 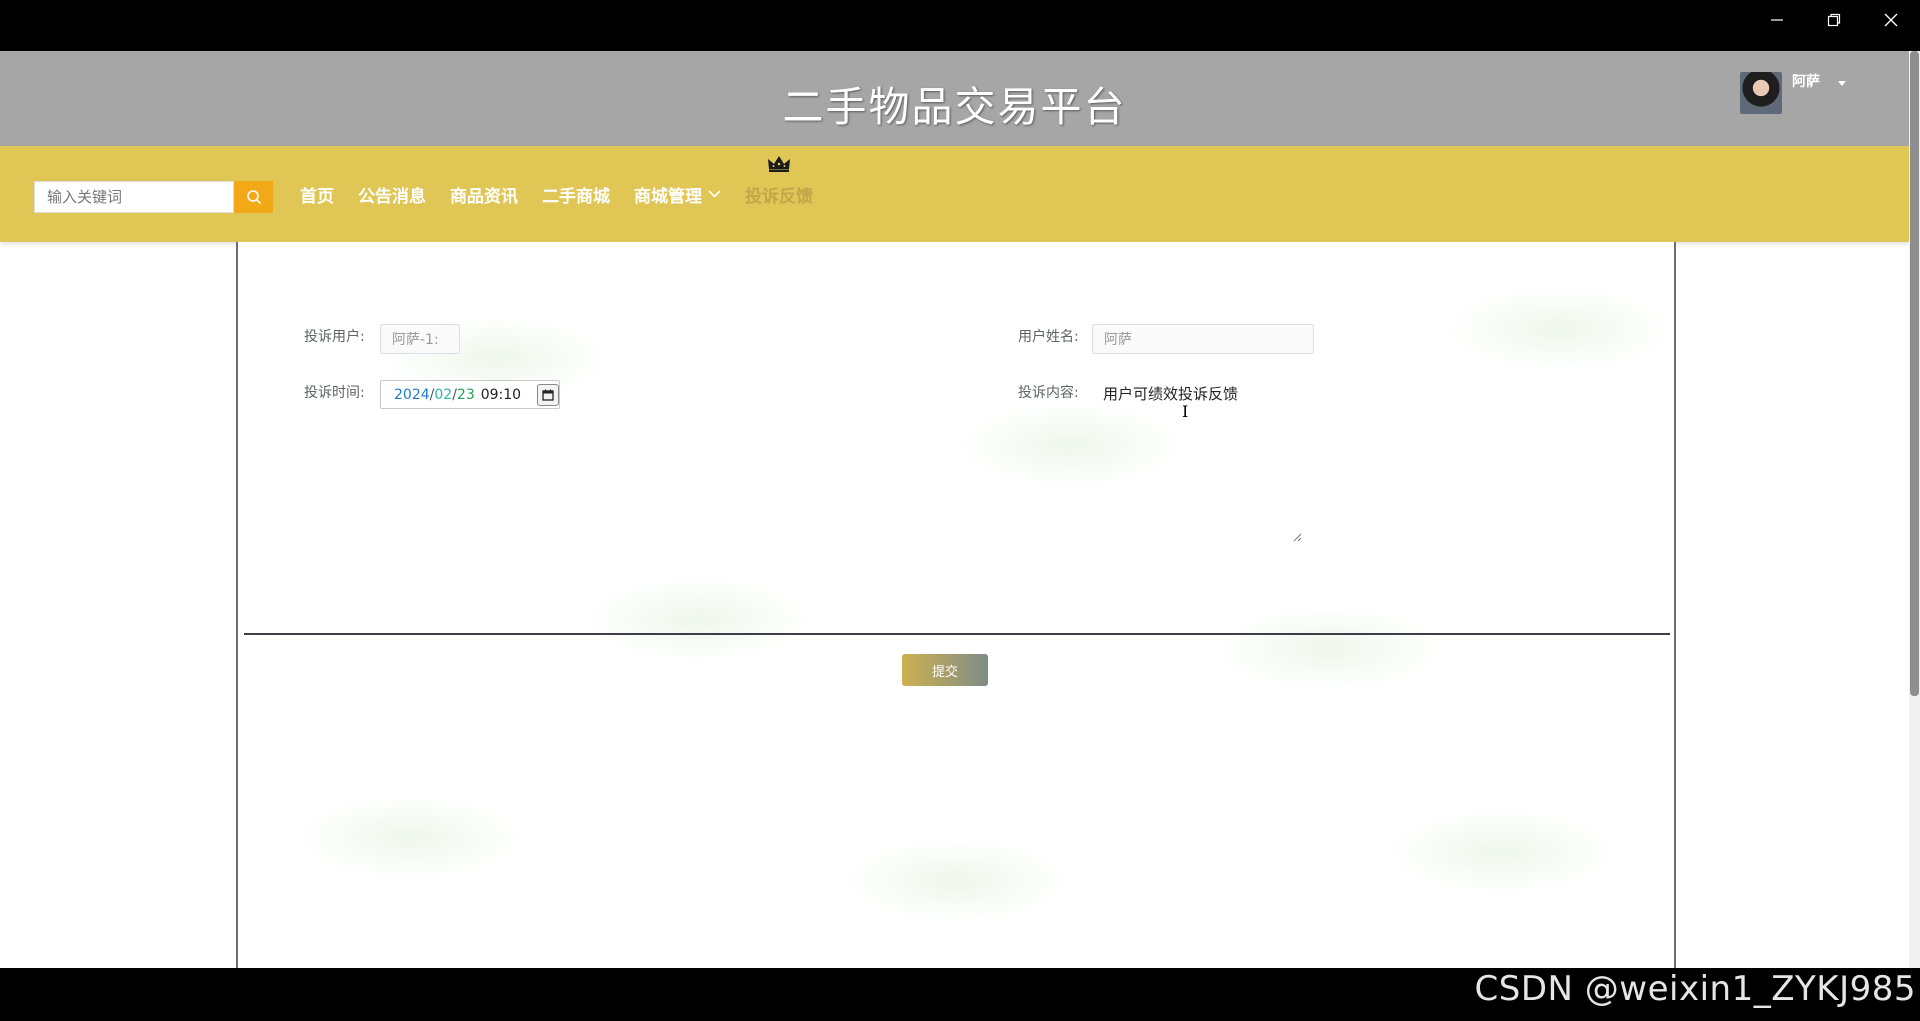 I want to click on user-name-label: 用户姓名:, so click(x=1048, y=337).